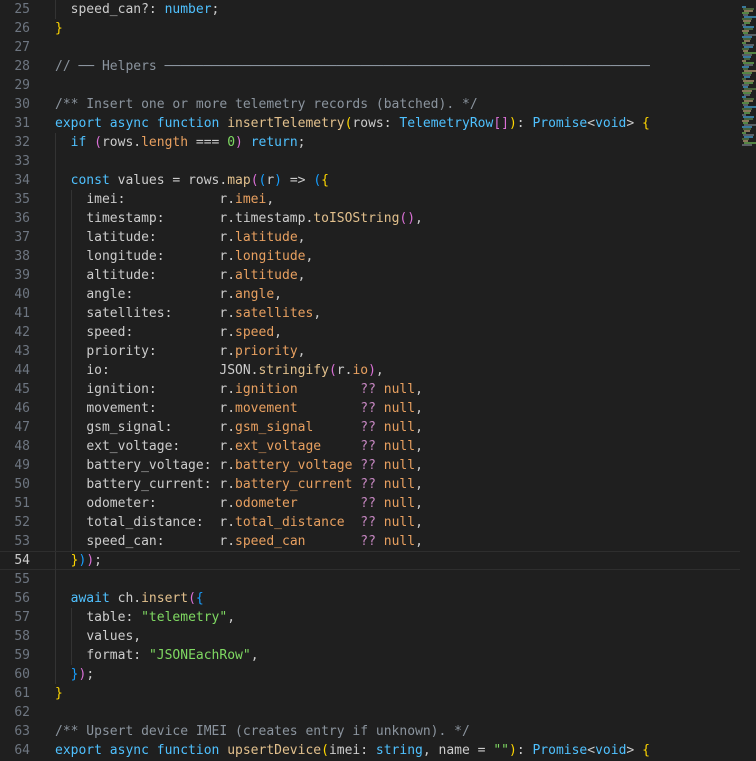 Image resolution: width=756 pixels, height=761 pixels. Describe the element at coordinates (82, 674) in the screenshot. I see `line-code: });` at that location.